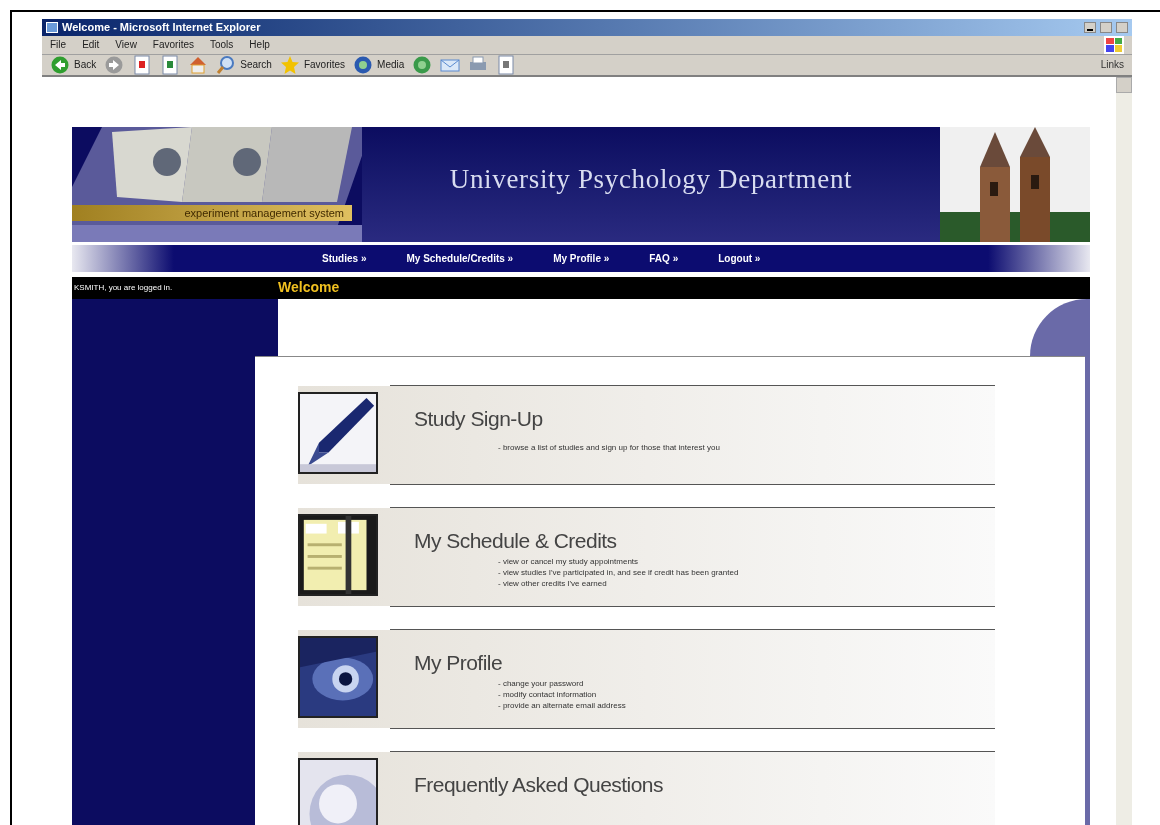 The image size is (1160, 825). Describe the element at coordinates (226, 64) in the screenshot. I see `search-icon` at that location.